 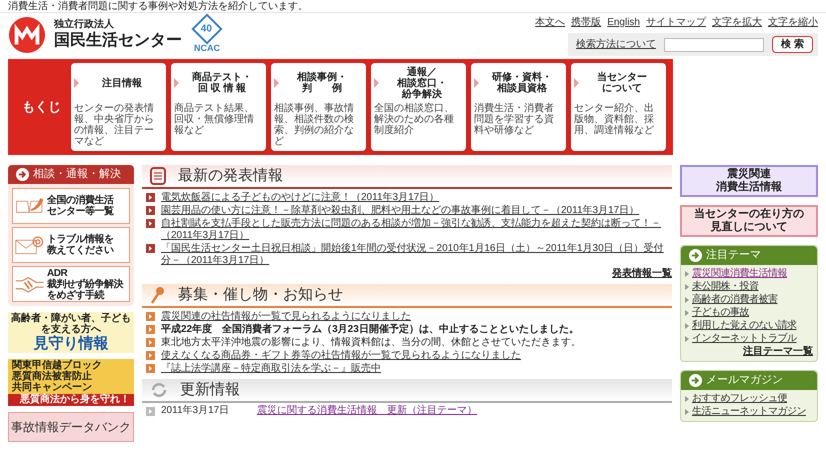 I want to click on topic-link: 高齢者の消費者被害, so click(x=735, y=300).